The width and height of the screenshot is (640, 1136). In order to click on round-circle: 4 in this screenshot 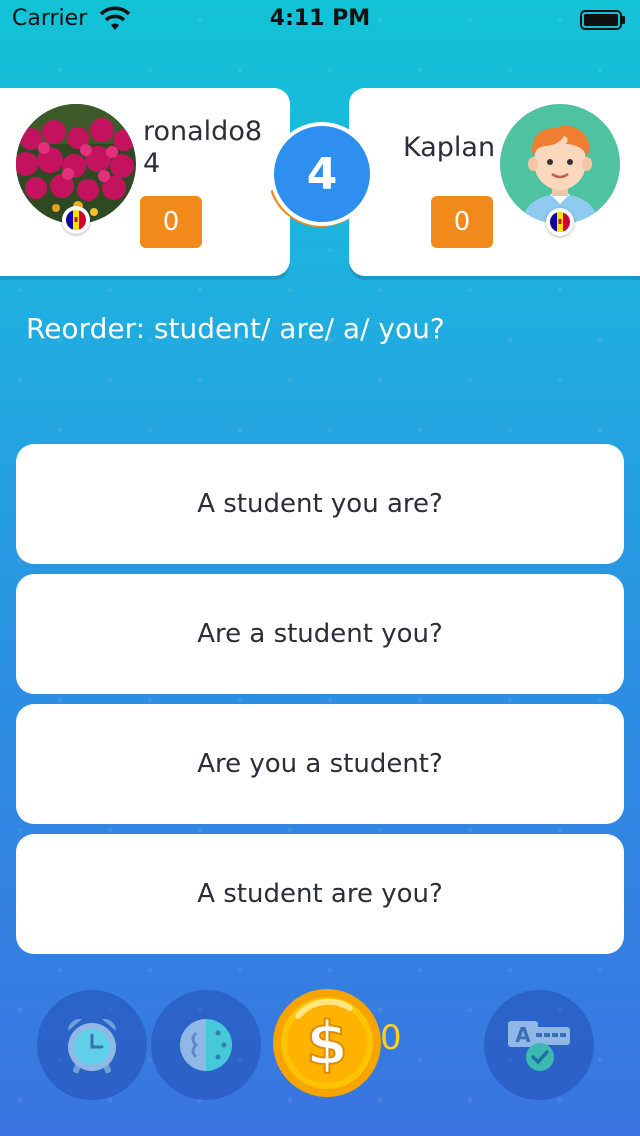, I will do `click(322, 174)`.